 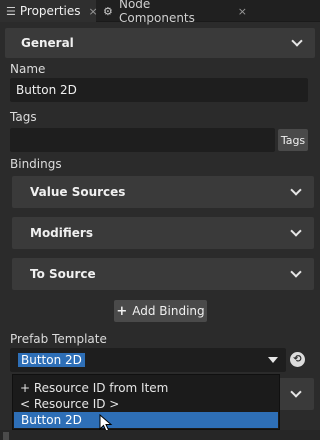 What do you see at coordinates (163, 274) in the screenshot?
I see `to-source-header: To Source` at bounding box center [163, 274].